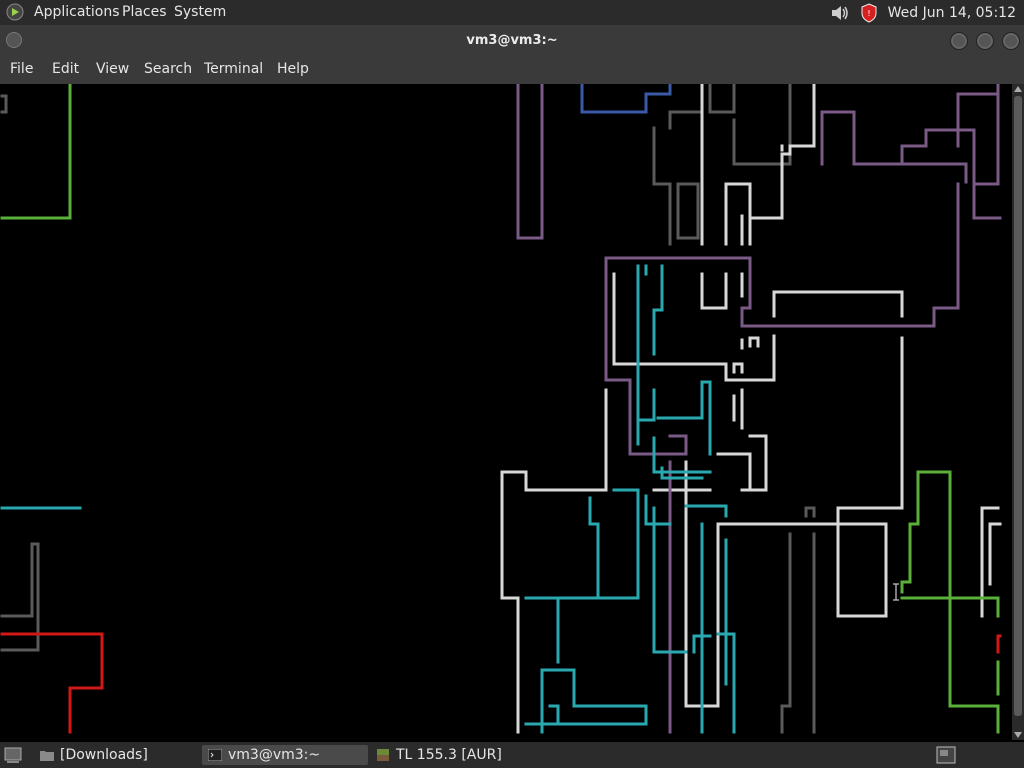 The image size is (1024, 768). What do you see at coordinates (168, 69) in the screenshot?
I see `menu-search: Search` at bounding box center [168, 69].